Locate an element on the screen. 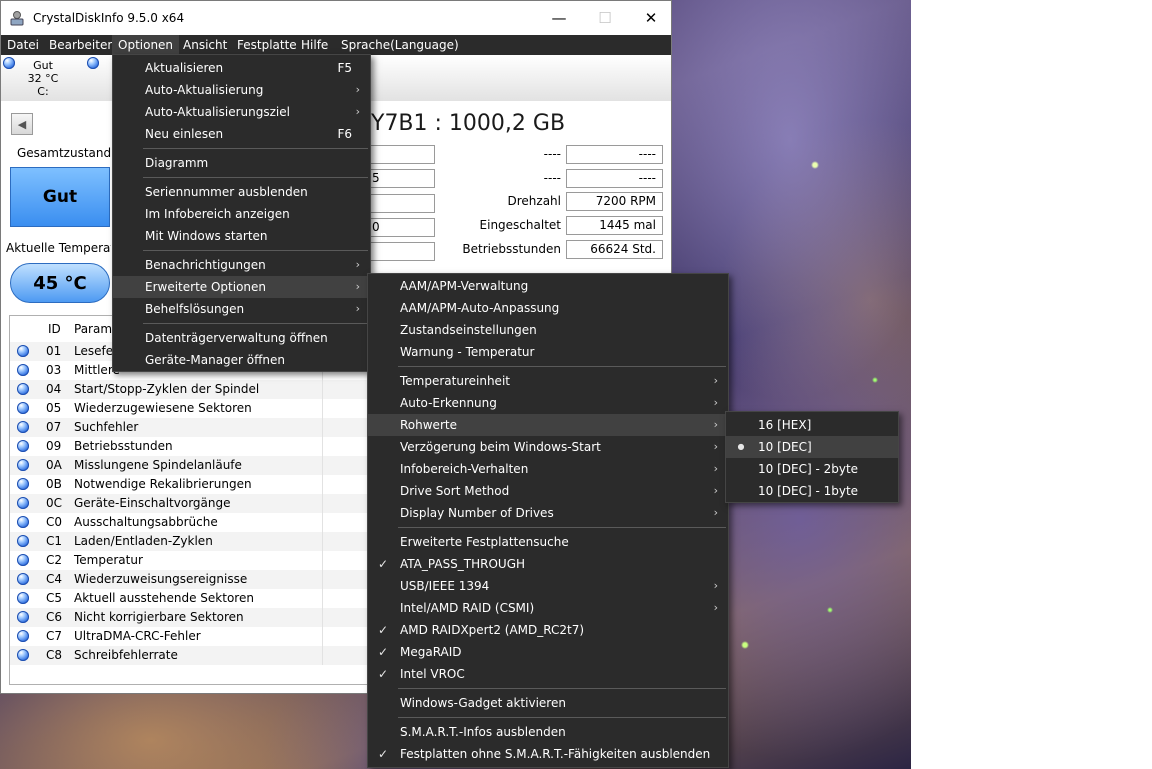 This screenshot has width=1152, height=769. table-row: 0A Misslungene Spindelanläufe is located at coordinates (189, 465).